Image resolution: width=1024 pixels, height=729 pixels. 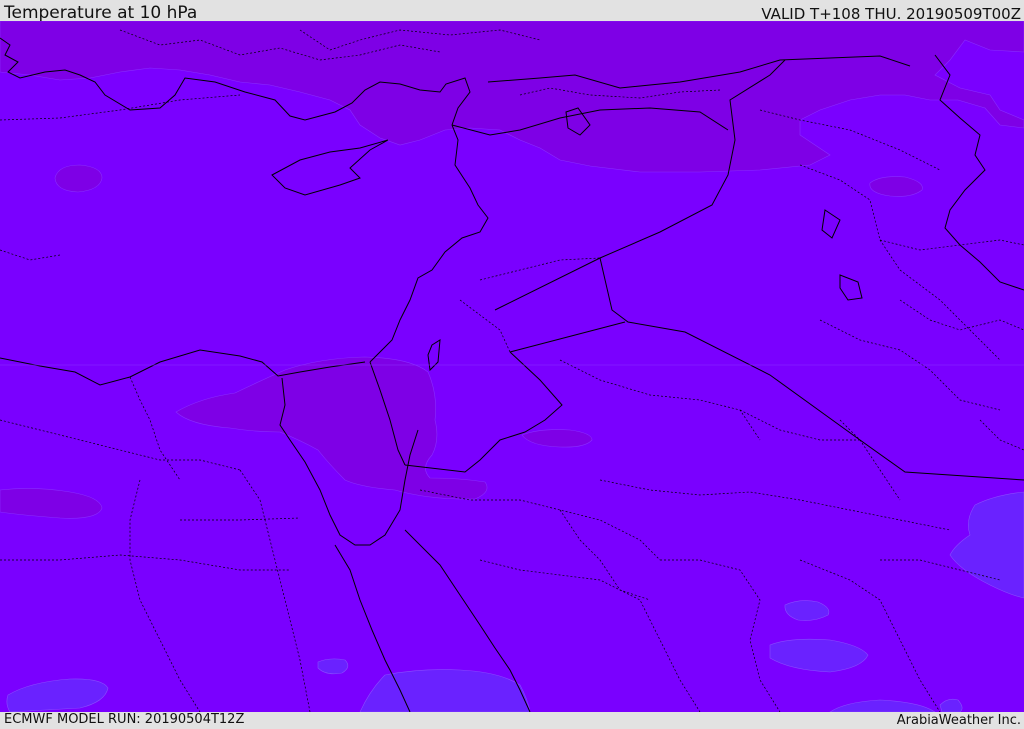 I want to click on model-run-label: ECMWF MODEL RUN: 20190504T12Z, so click(x=124, y=719).